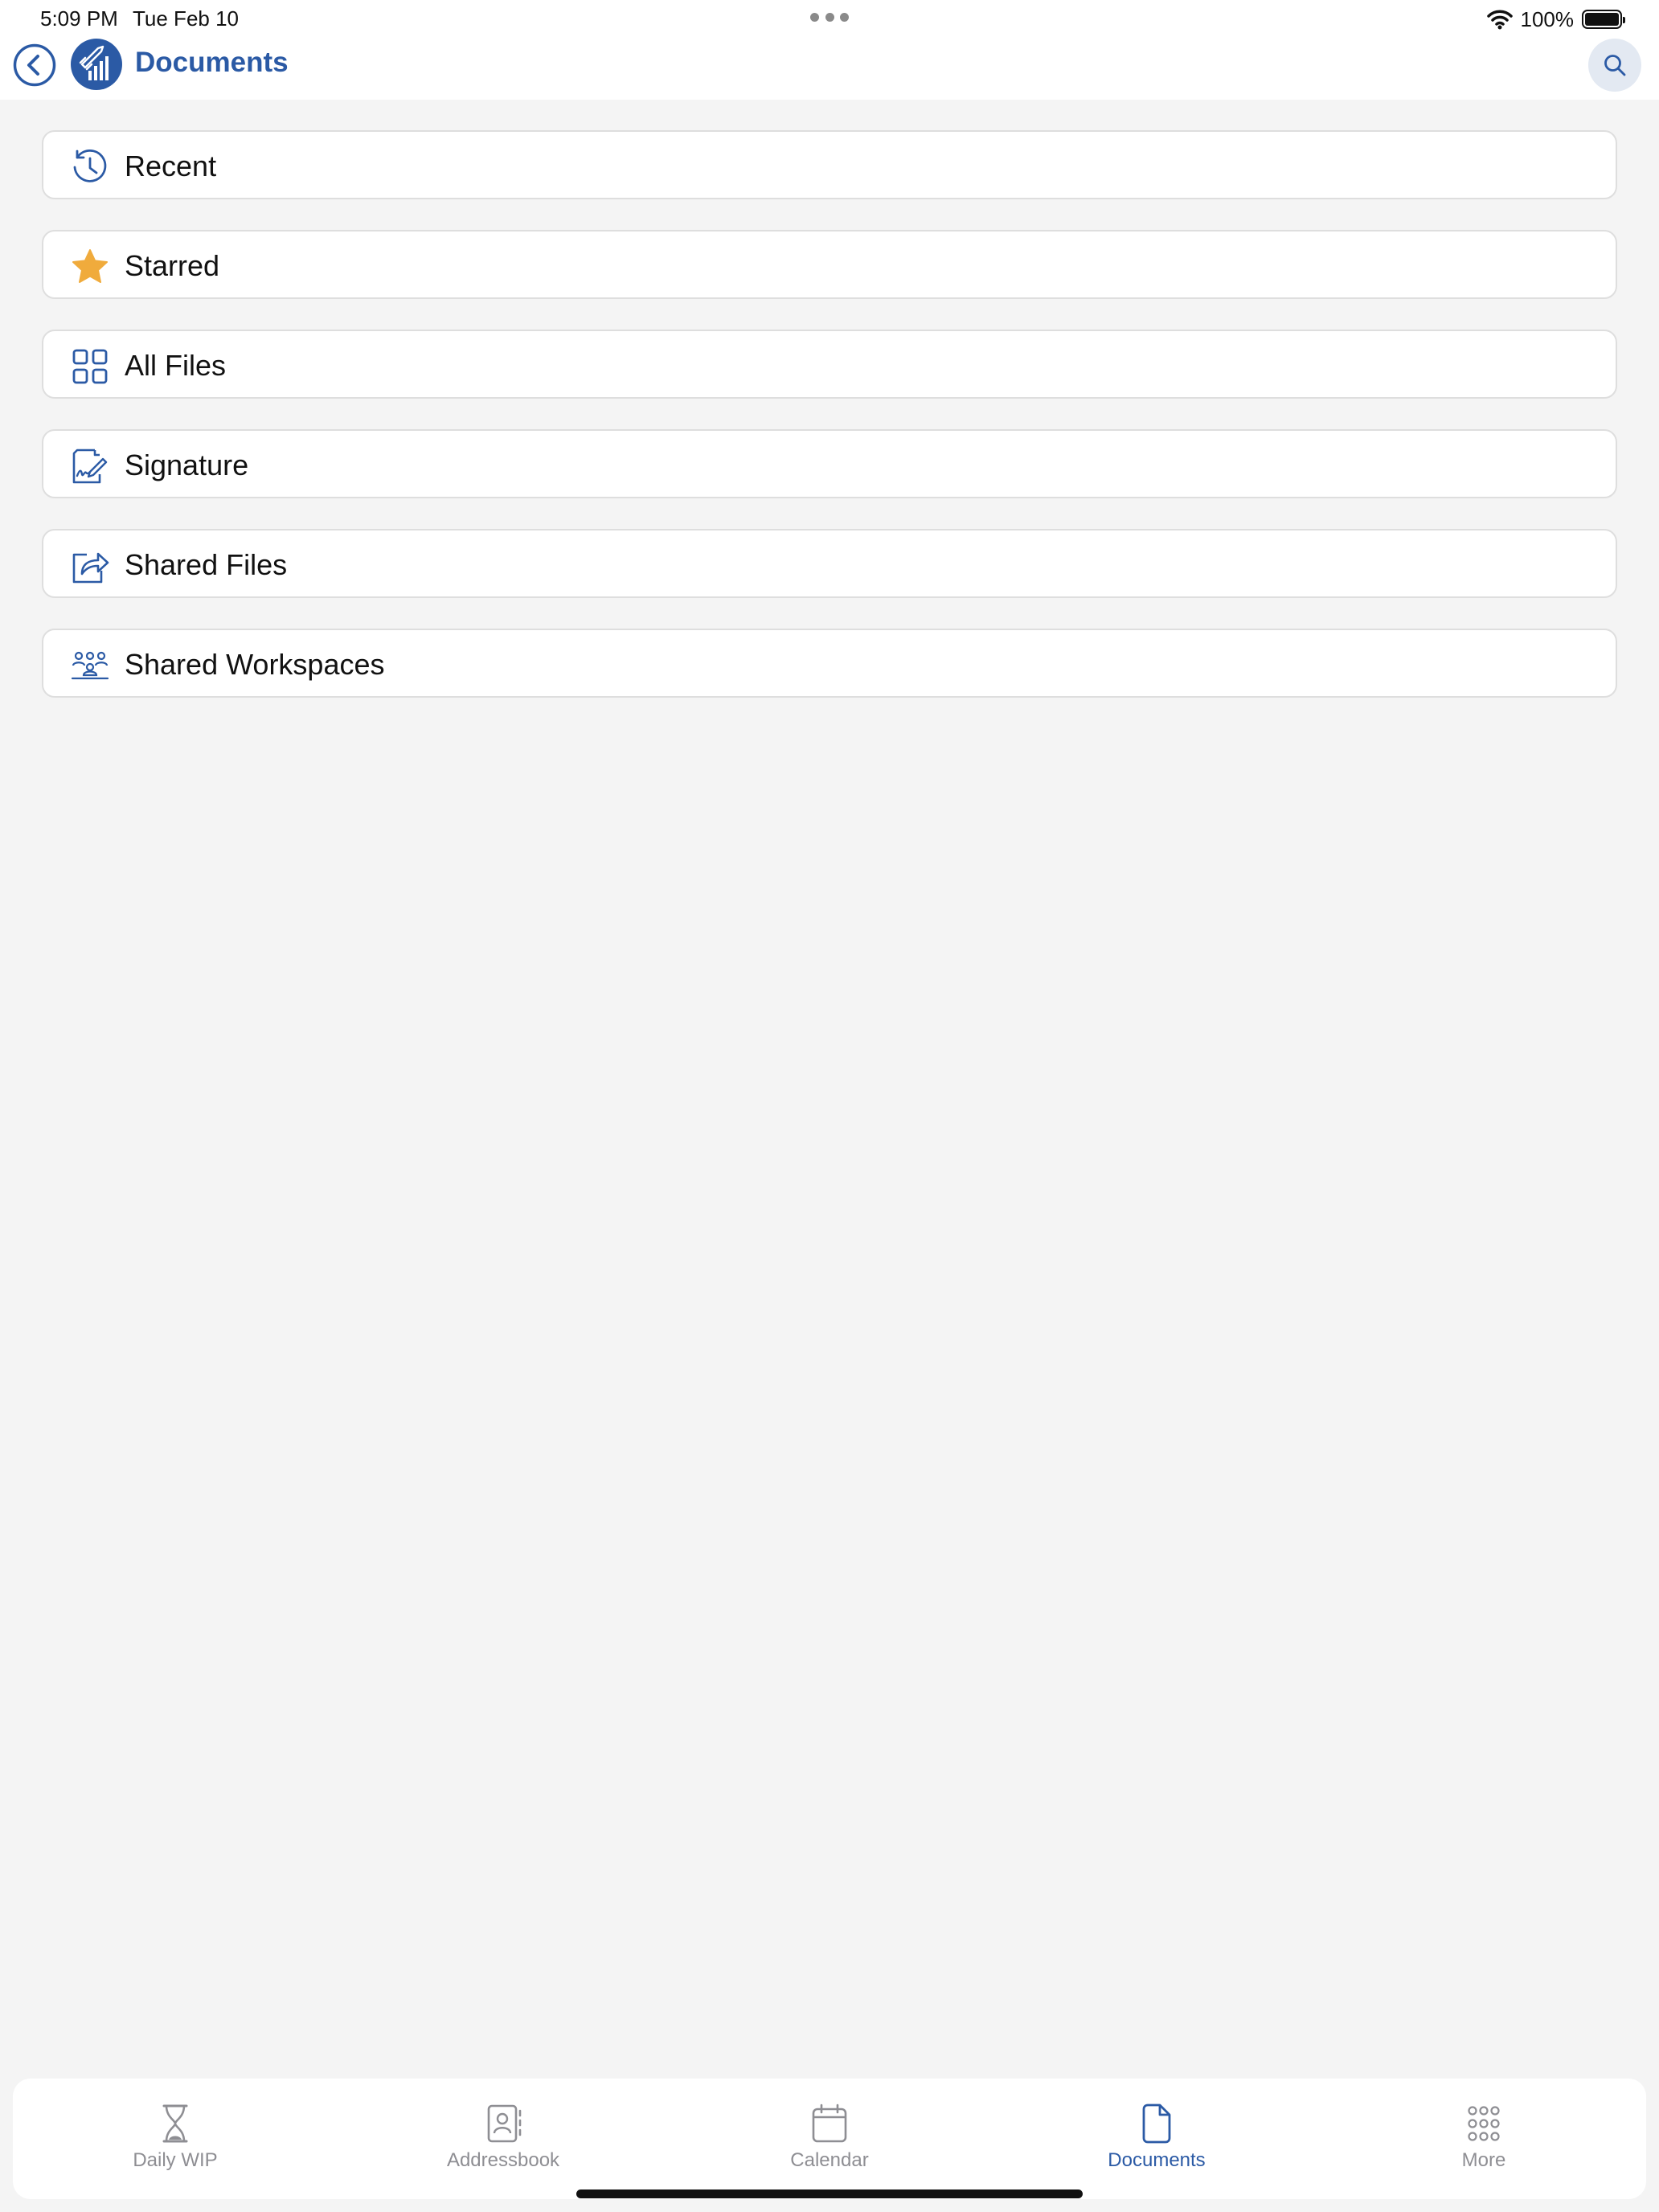 The height and width of the screenshot is (2212, 1659). Describe the element at coordinates (1499, 20) in the screenshot. I see `wifi-icon` at that location.